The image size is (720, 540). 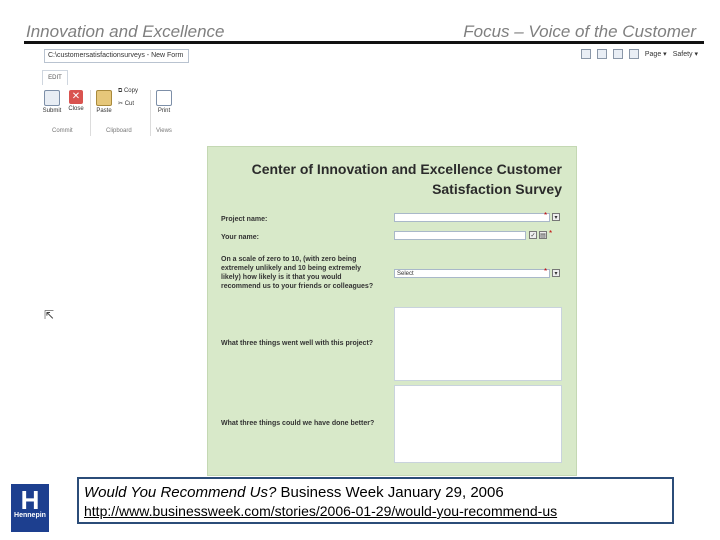 What do you see at coordinates (76, 109) in the screenshot?
I see `close-label: Close` at bounding box center [76, 109].